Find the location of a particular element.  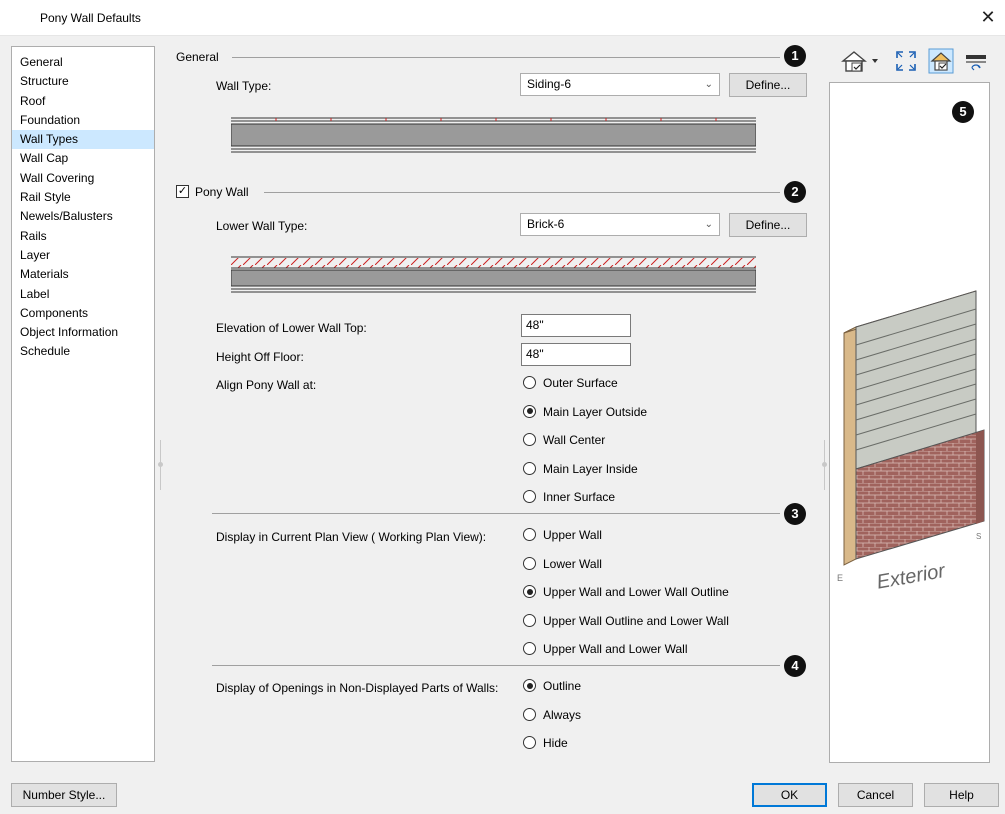

openings-radio: Outline is located at coordinates (552, 687).